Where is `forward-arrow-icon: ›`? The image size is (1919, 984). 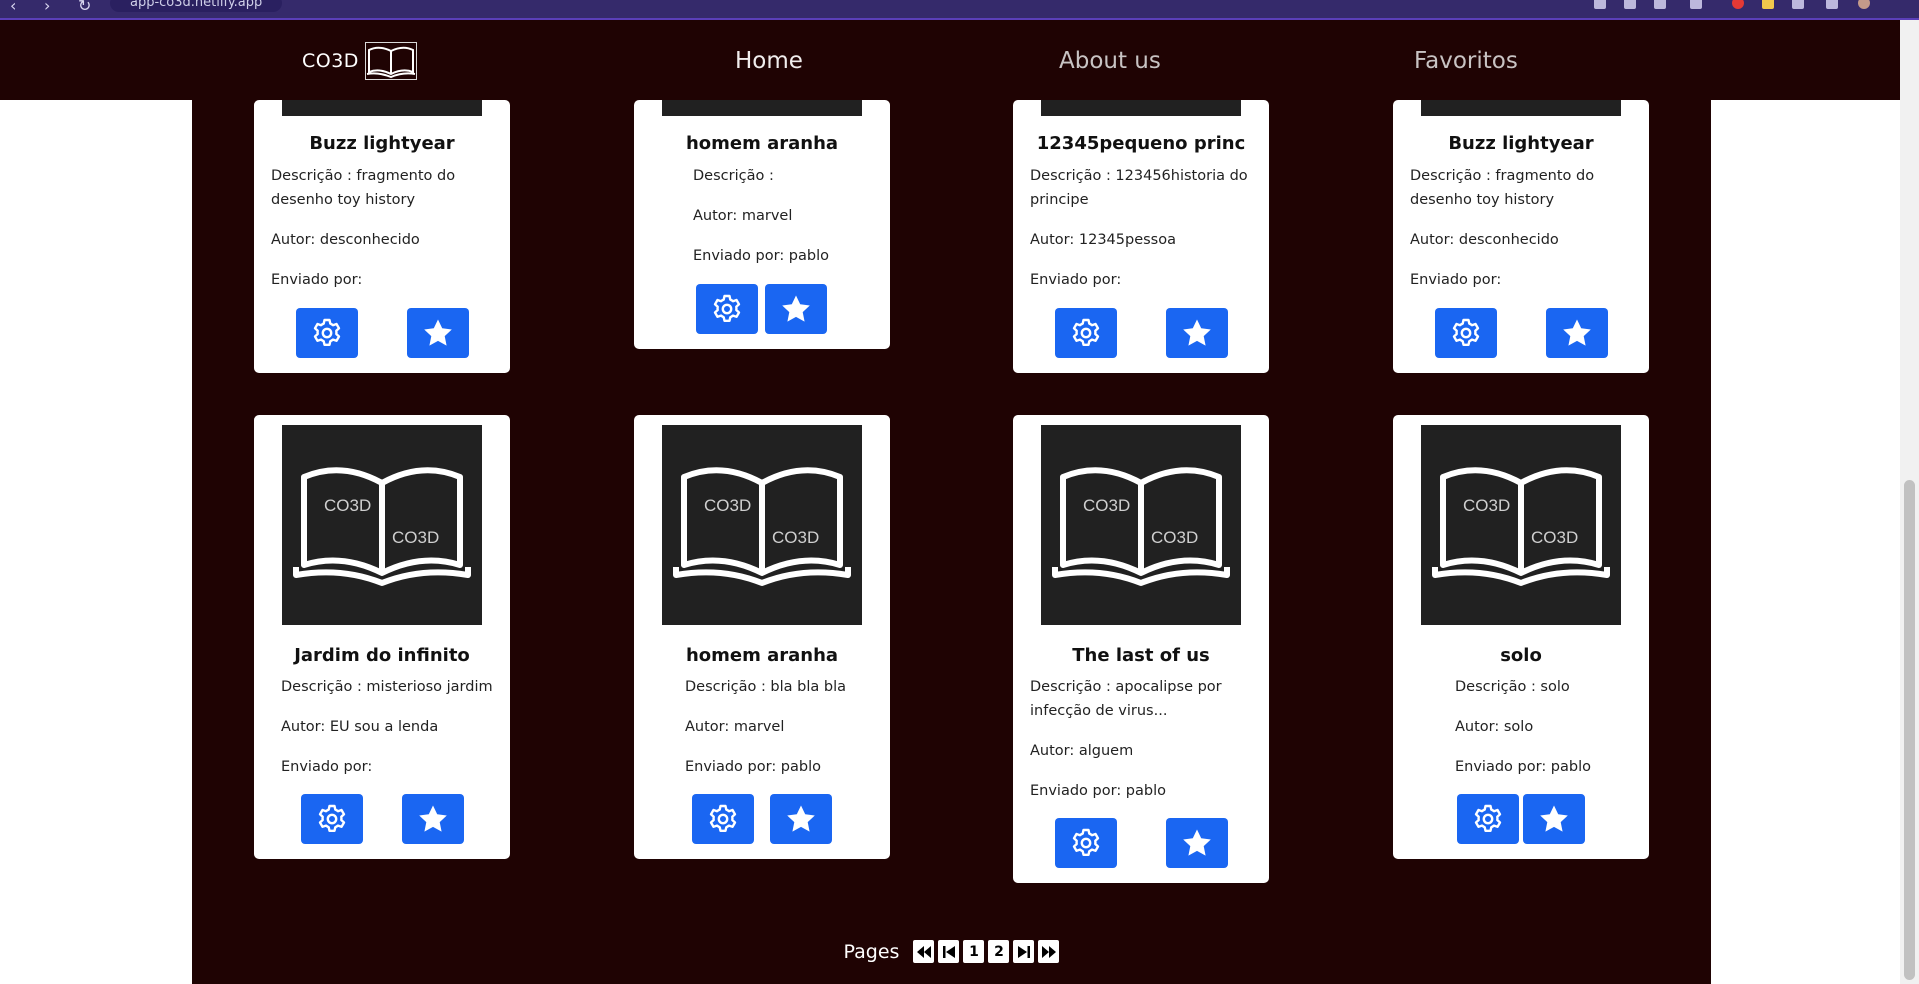 forward-arrow-icon: › is located at coordinates (47, 7).